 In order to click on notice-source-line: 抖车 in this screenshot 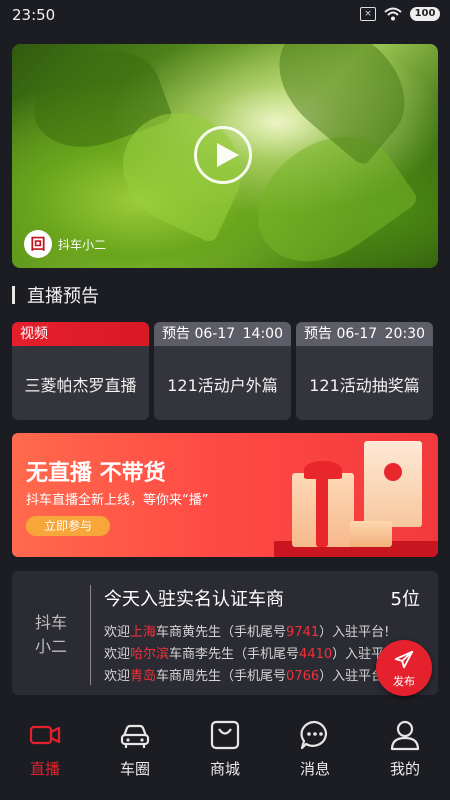, I will do `click(50, 622)`.